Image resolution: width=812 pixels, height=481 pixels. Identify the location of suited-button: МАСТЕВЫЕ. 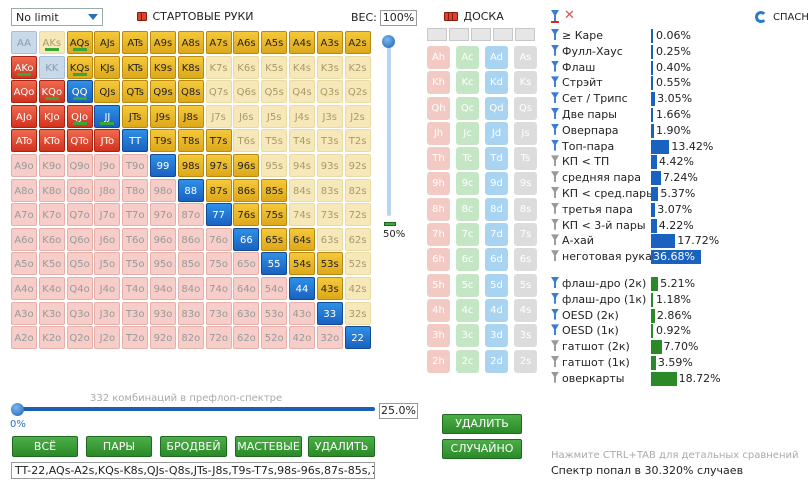
(268, 446).